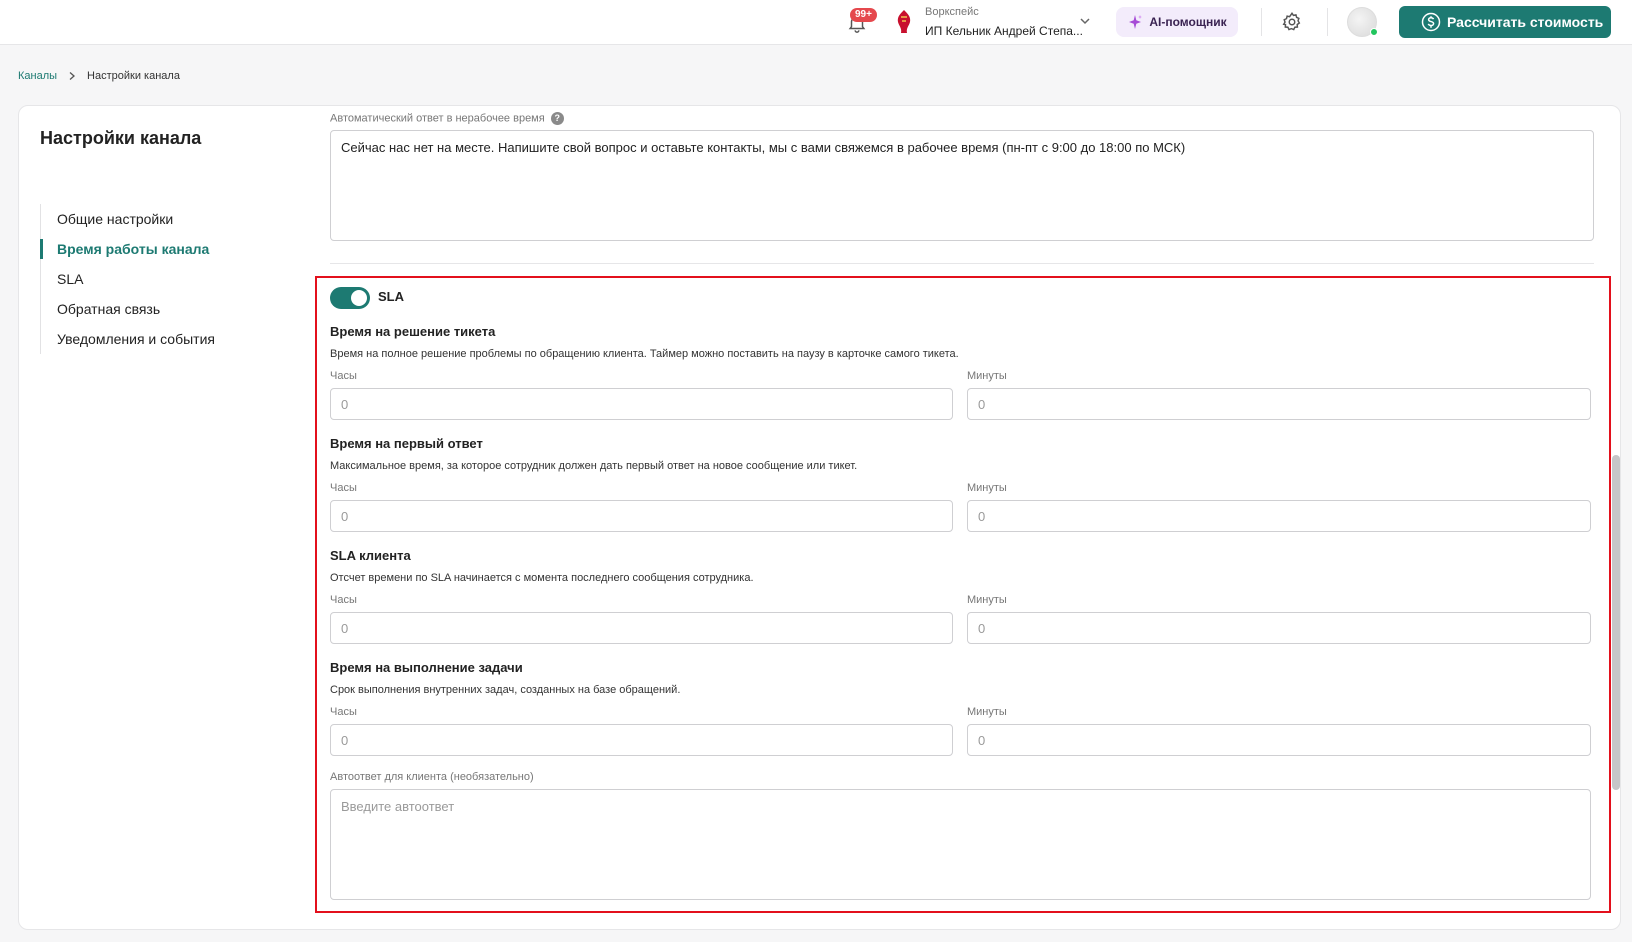  Describe the element at coordinates (1188, 22) in the screenshot. I see `ai-assistant-label: AI-помощник` at that location.